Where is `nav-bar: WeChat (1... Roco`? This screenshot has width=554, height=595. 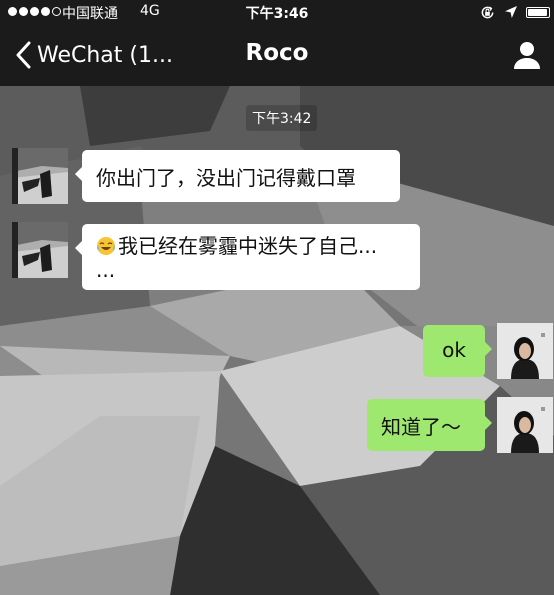
nav-bar: WeChat (1... Roco is located at coordinates (277, 55).